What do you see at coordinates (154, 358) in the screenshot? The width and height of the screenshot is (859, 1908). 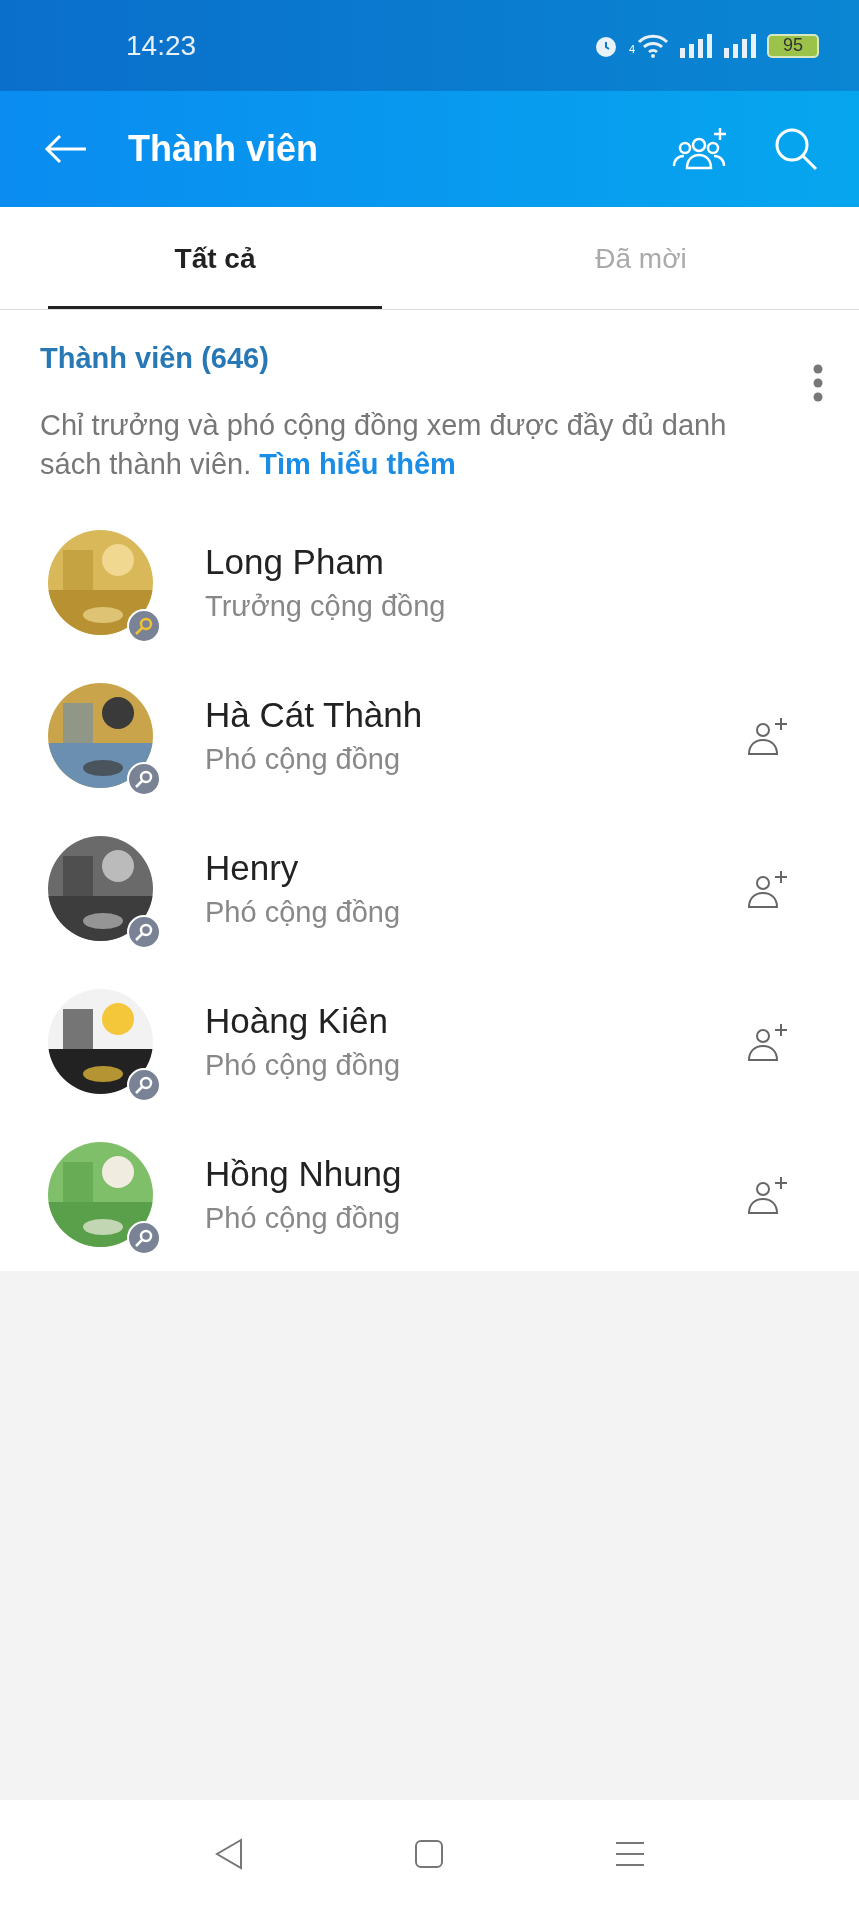 I see `section-title: Thành viên (646)` at bounding box center [154, 358].